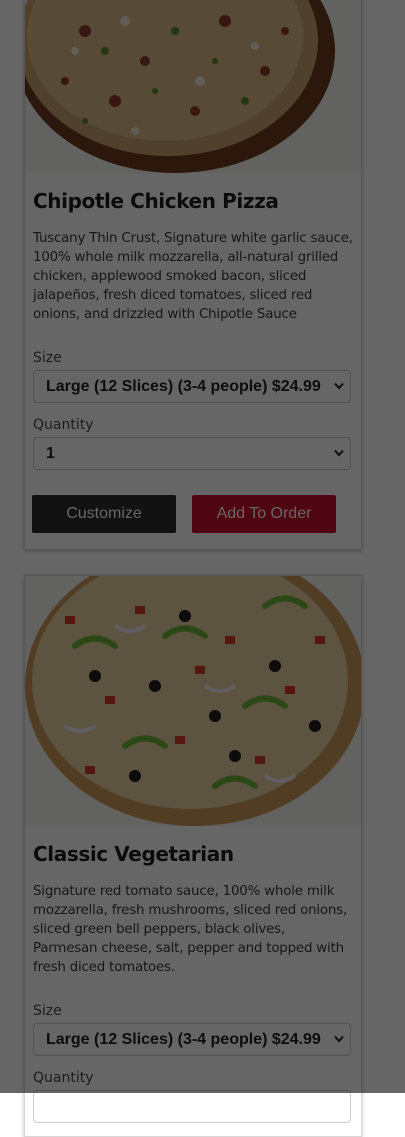 The image size is (405, 1137). Describe the element at coordinates (184, 515) in the screenshot. I see `action-buttons: Customize Add To Order` at that location.